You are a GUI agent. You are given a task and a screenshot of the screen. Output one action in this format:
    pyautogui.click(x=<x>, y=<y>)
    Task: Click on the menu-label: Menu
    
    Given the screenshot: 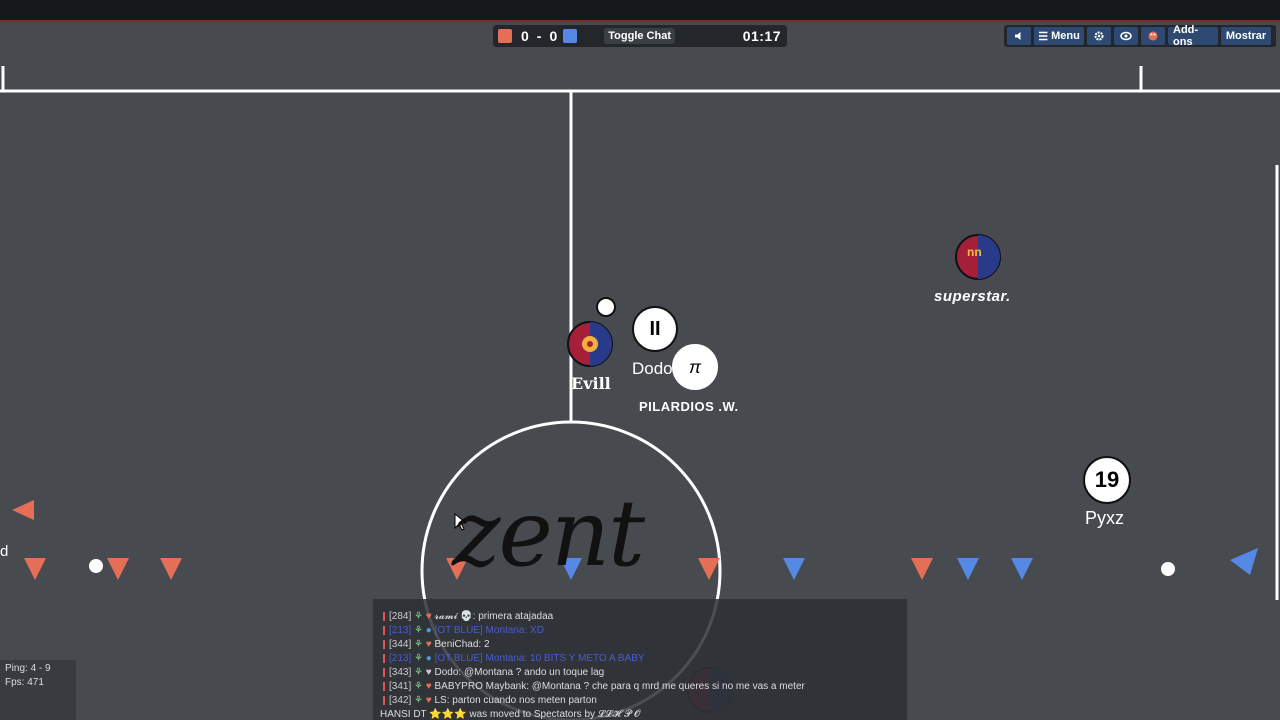 What is the action you would take?
    pyautogui.click(x=1065, y=36)
    